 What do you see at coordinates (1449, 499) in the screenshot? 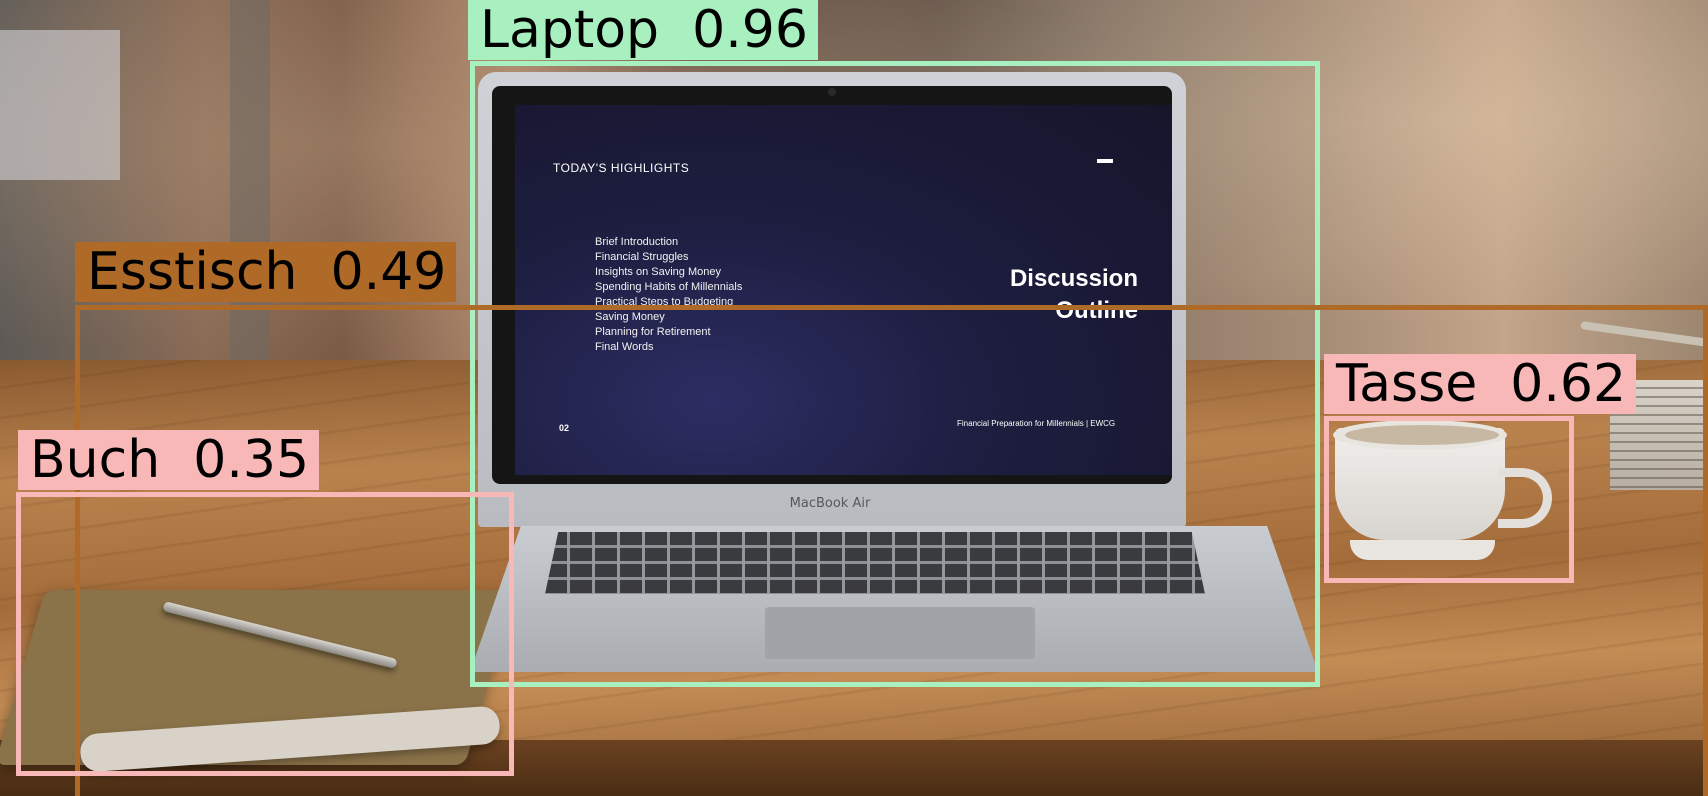
I see `detection-box-cup` at bounding box center [1449, 499].